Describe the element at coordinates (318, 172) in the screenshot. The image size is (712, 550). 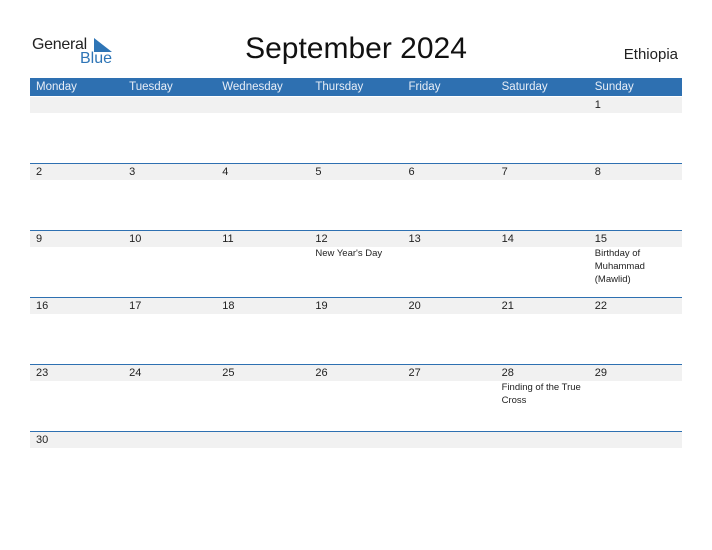
I see `day-number: 5` at that location.